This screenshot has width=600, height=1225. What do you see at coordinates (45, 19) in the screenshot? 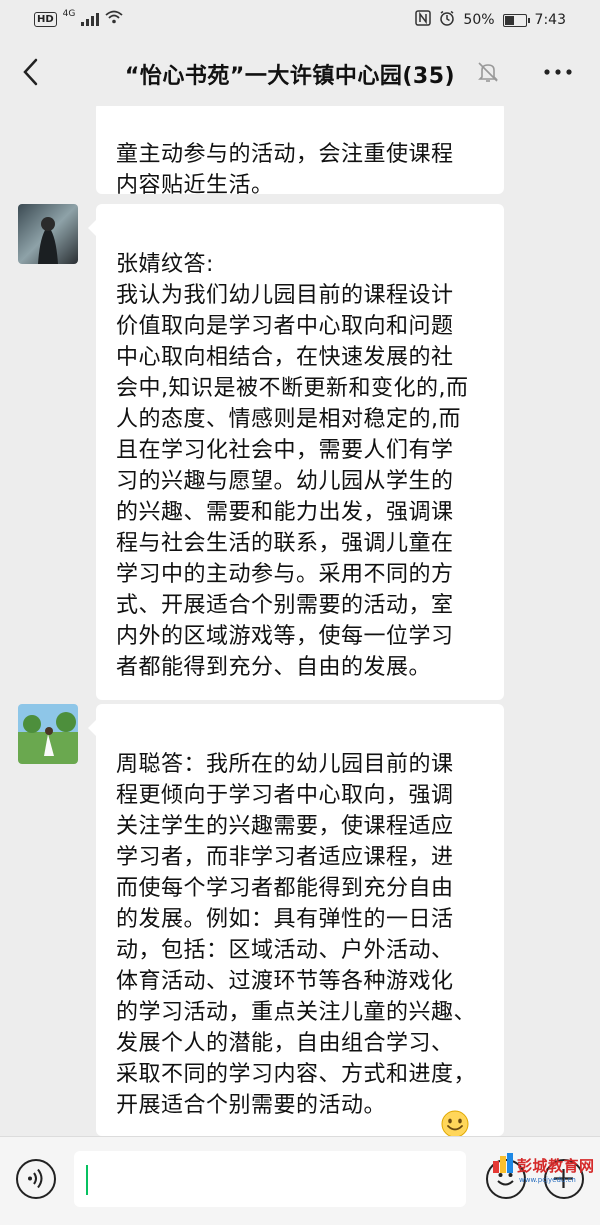
I see `hd-badge: HD` at bounding box center [45, 19].